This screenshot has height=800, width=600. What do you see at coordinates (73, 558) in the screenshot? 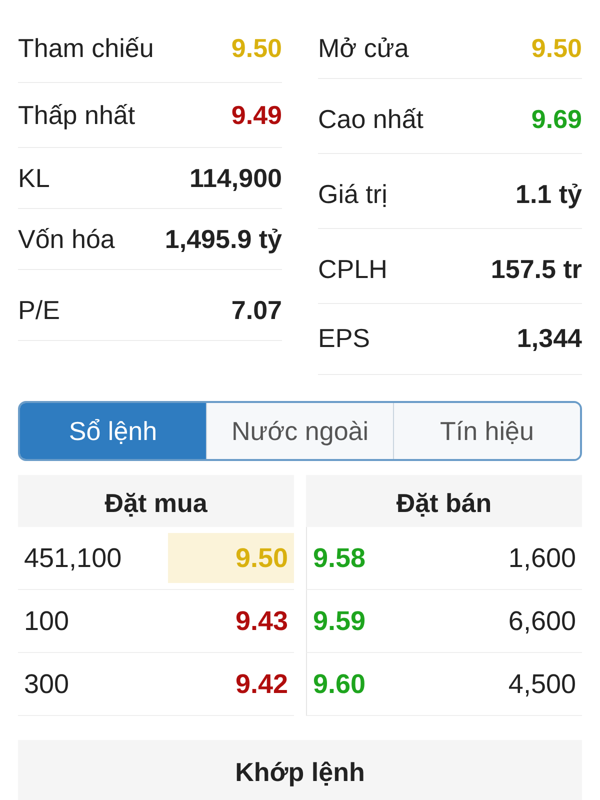
I see `bid-volume: 451,100` at bounding box center [73, 558].